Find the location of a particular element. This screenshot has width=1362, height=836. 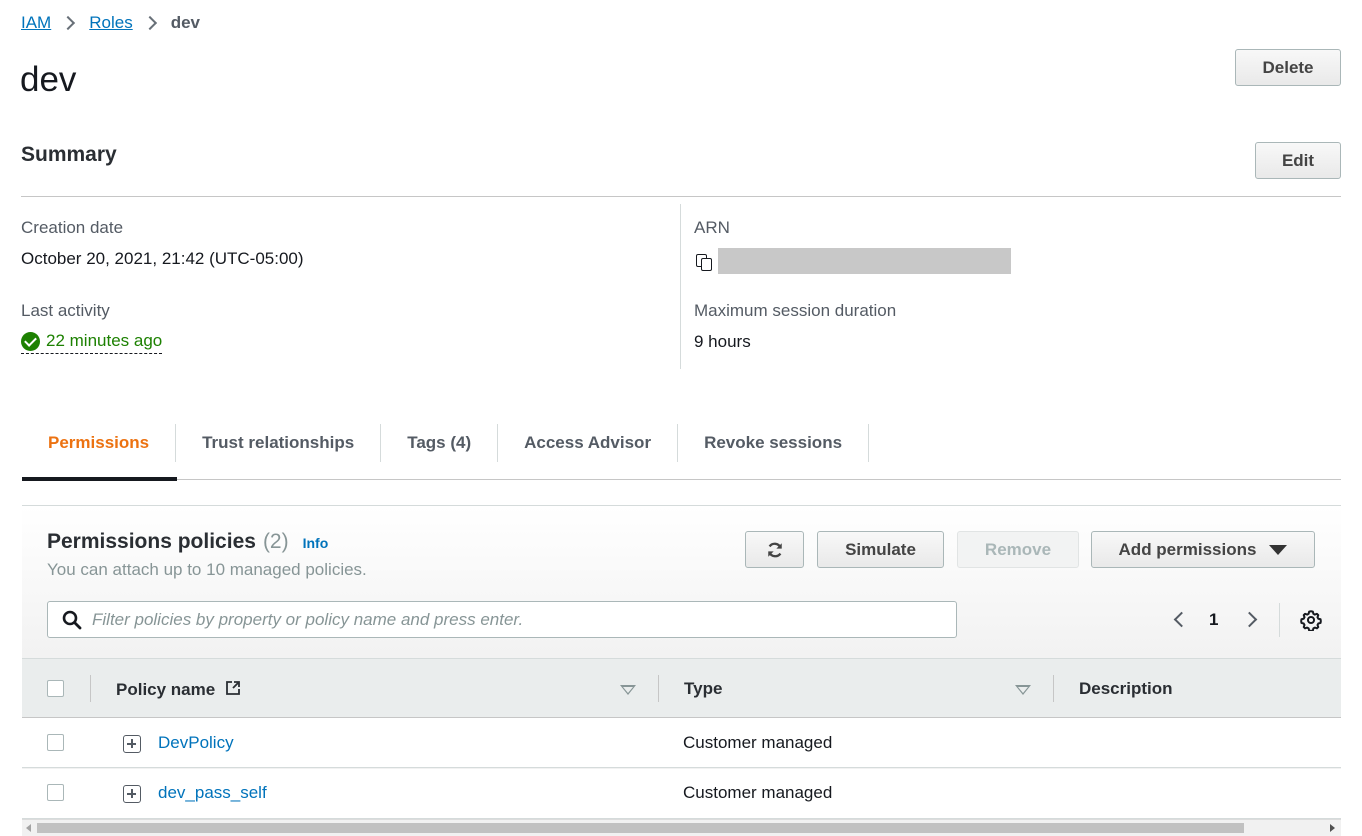

add-permissions-button: Add permissions is located at coordinates (1203, 549).